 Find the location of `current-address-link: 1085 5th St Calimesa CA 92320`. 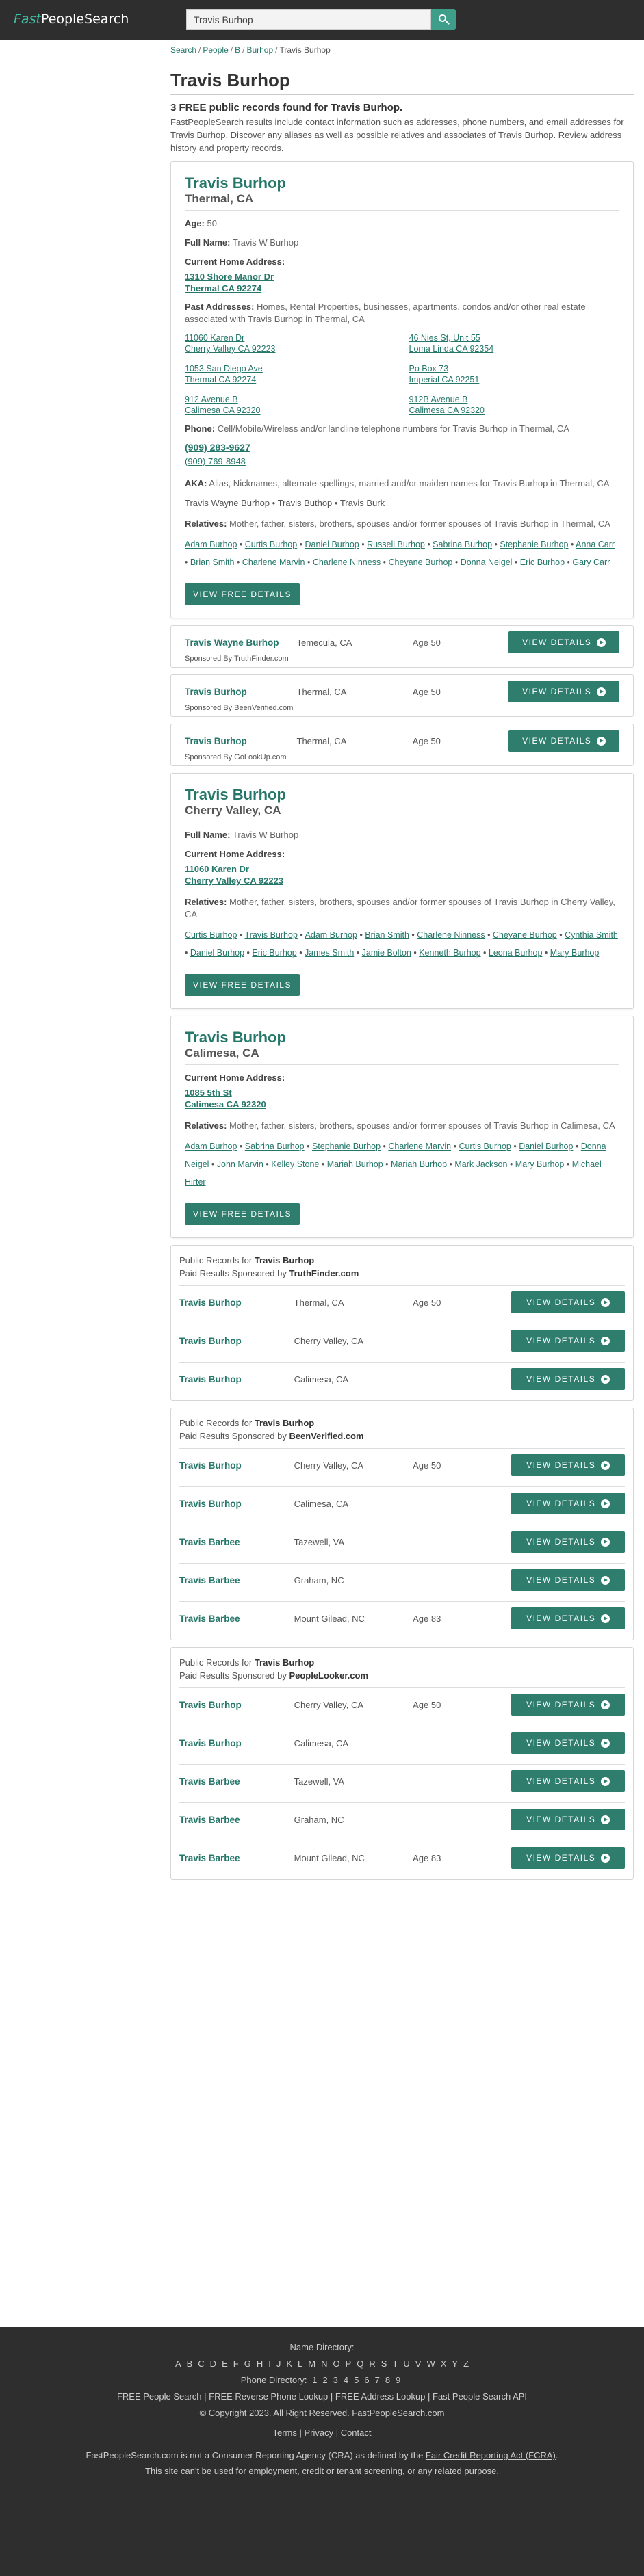

current-address-link: 1085 5th St Calimesa CA 92320 is located at coordinates (402, 1098).